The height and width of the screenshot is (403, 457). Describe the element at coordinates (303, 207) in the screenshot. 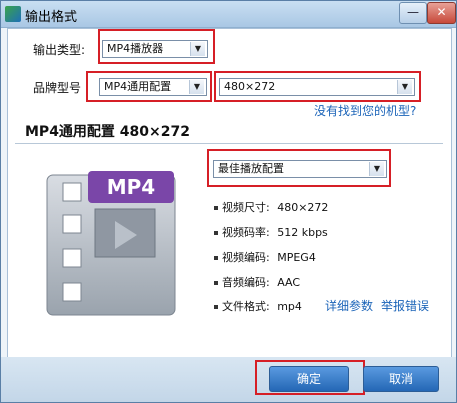

I see `spec-value: 480×272` at that location.